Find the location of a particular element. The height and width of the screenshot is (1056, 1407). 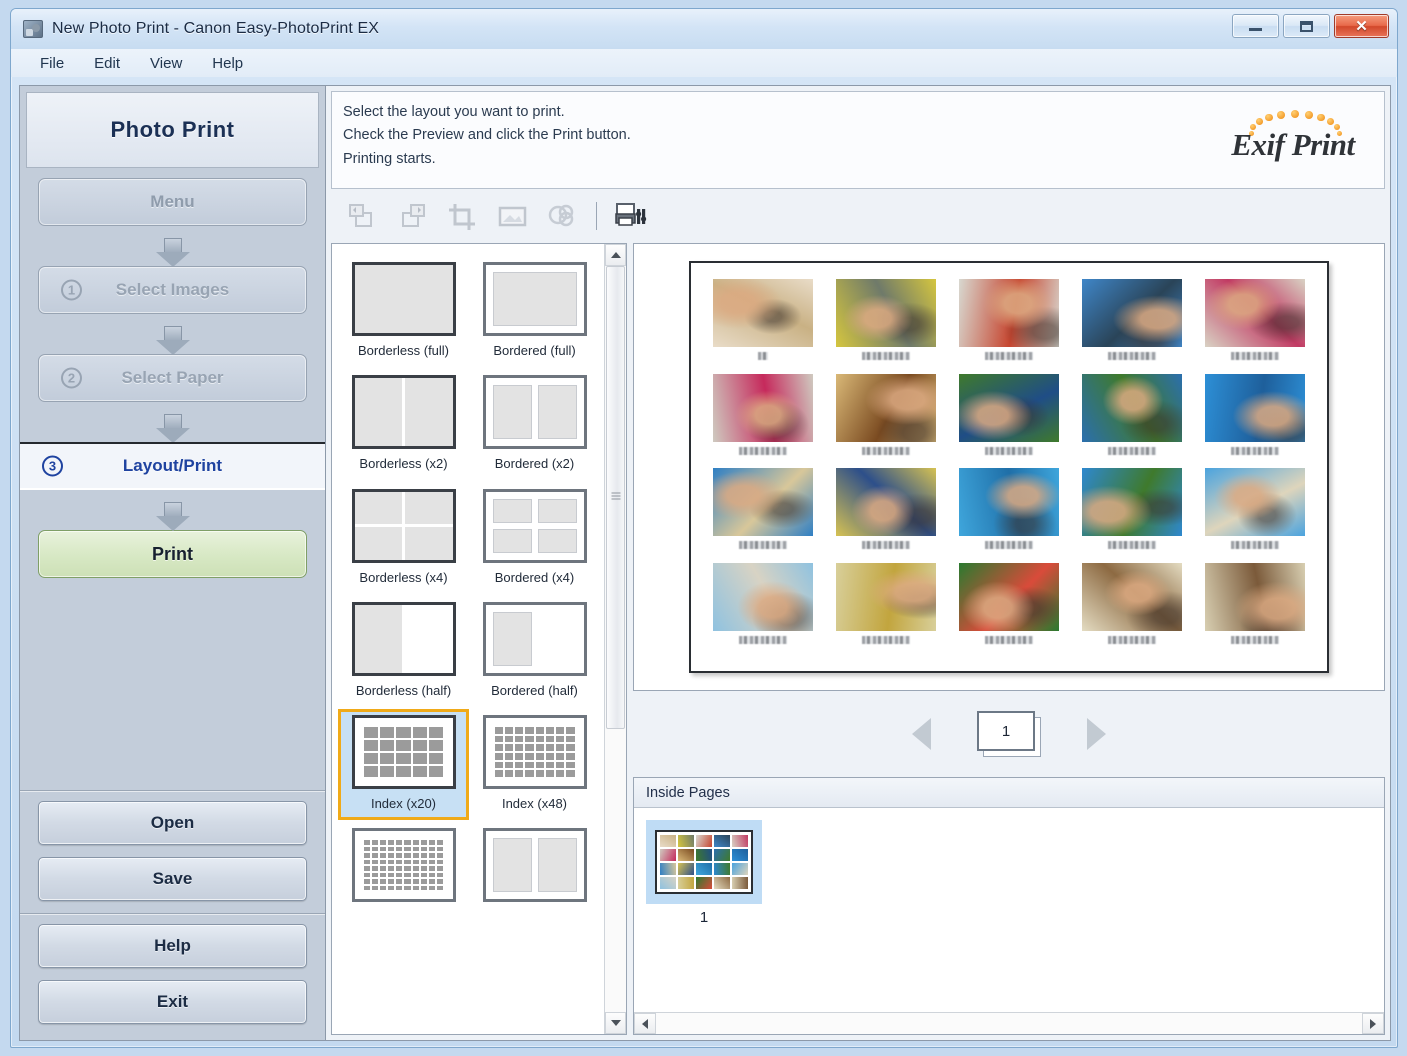

image-correct-icon is located at coordinates (512, 216).